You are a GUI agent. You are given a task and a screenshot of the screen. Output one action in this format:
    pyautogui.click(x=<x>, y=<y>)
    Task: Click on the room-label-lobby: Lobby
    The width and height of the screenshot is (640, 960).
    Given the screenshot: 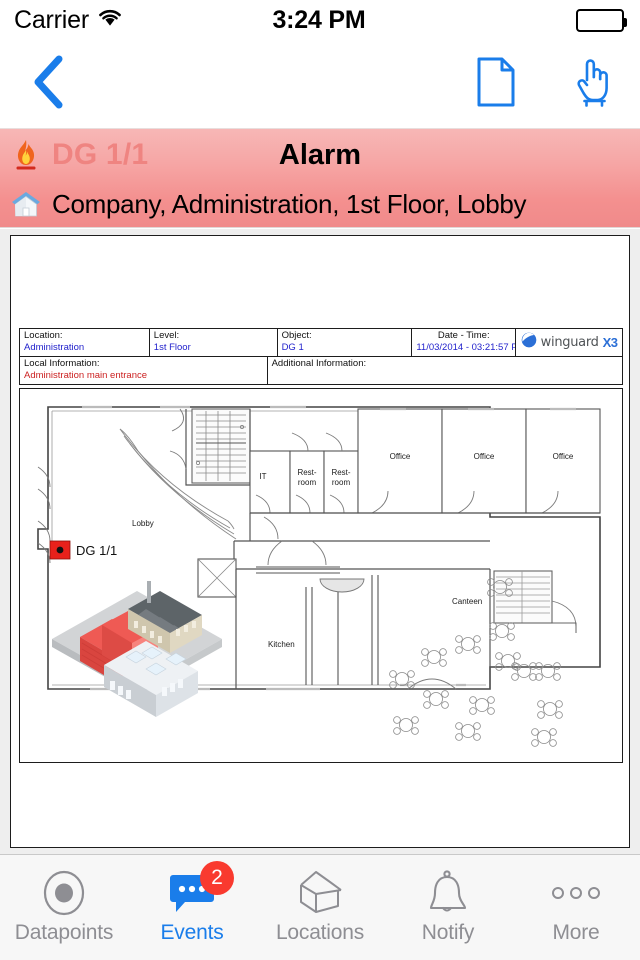 What is the action you would take?
    pyautogui.click(x=143, y=523)
    